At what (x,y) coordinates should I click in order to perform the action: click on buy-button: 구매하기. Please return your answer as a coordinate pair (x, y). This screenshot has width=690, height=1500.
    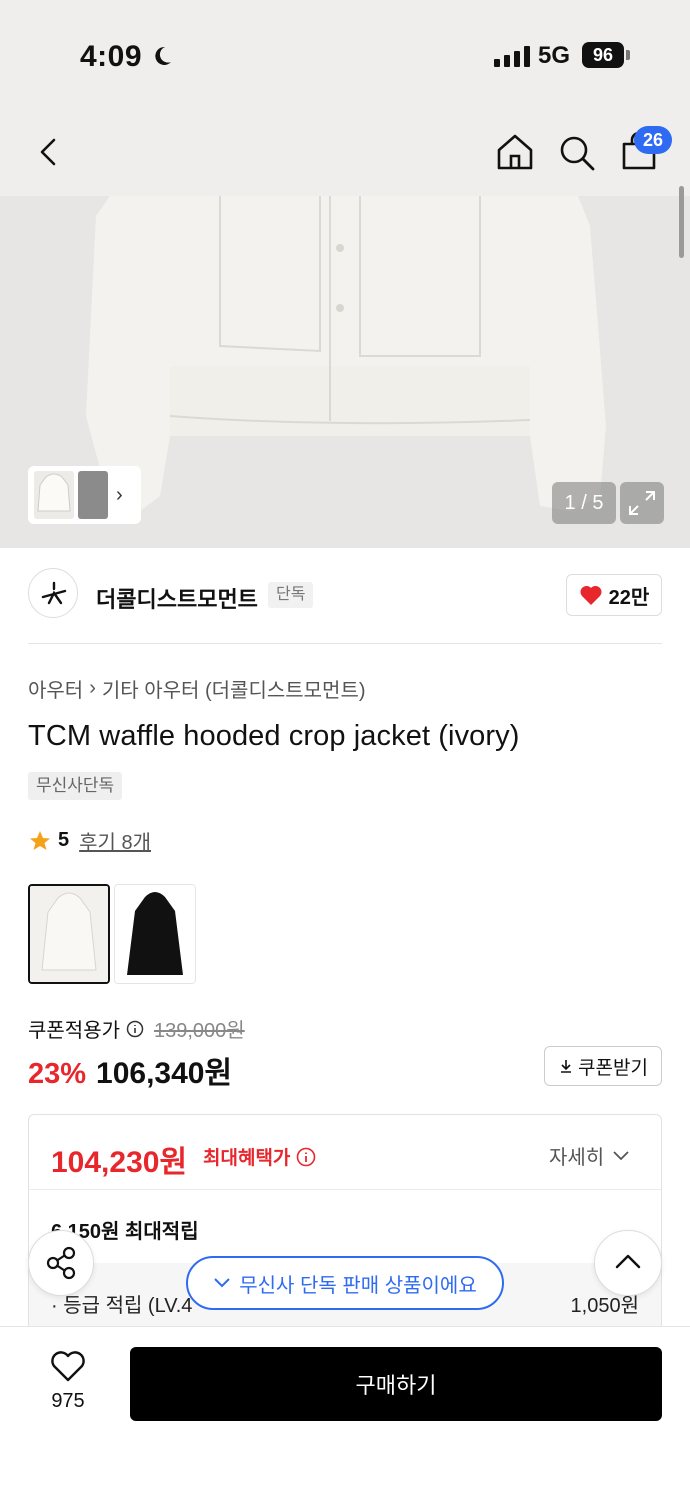
    Looking at the image, I should click on (396, 1384).